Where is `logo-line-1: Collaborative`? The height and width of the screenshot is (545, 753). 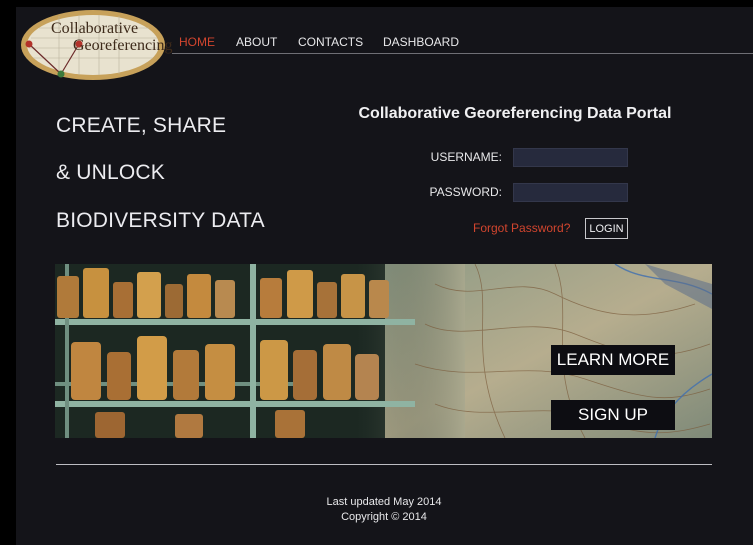
logo-line-1: Collaborative is located at coordinates (95, 28).